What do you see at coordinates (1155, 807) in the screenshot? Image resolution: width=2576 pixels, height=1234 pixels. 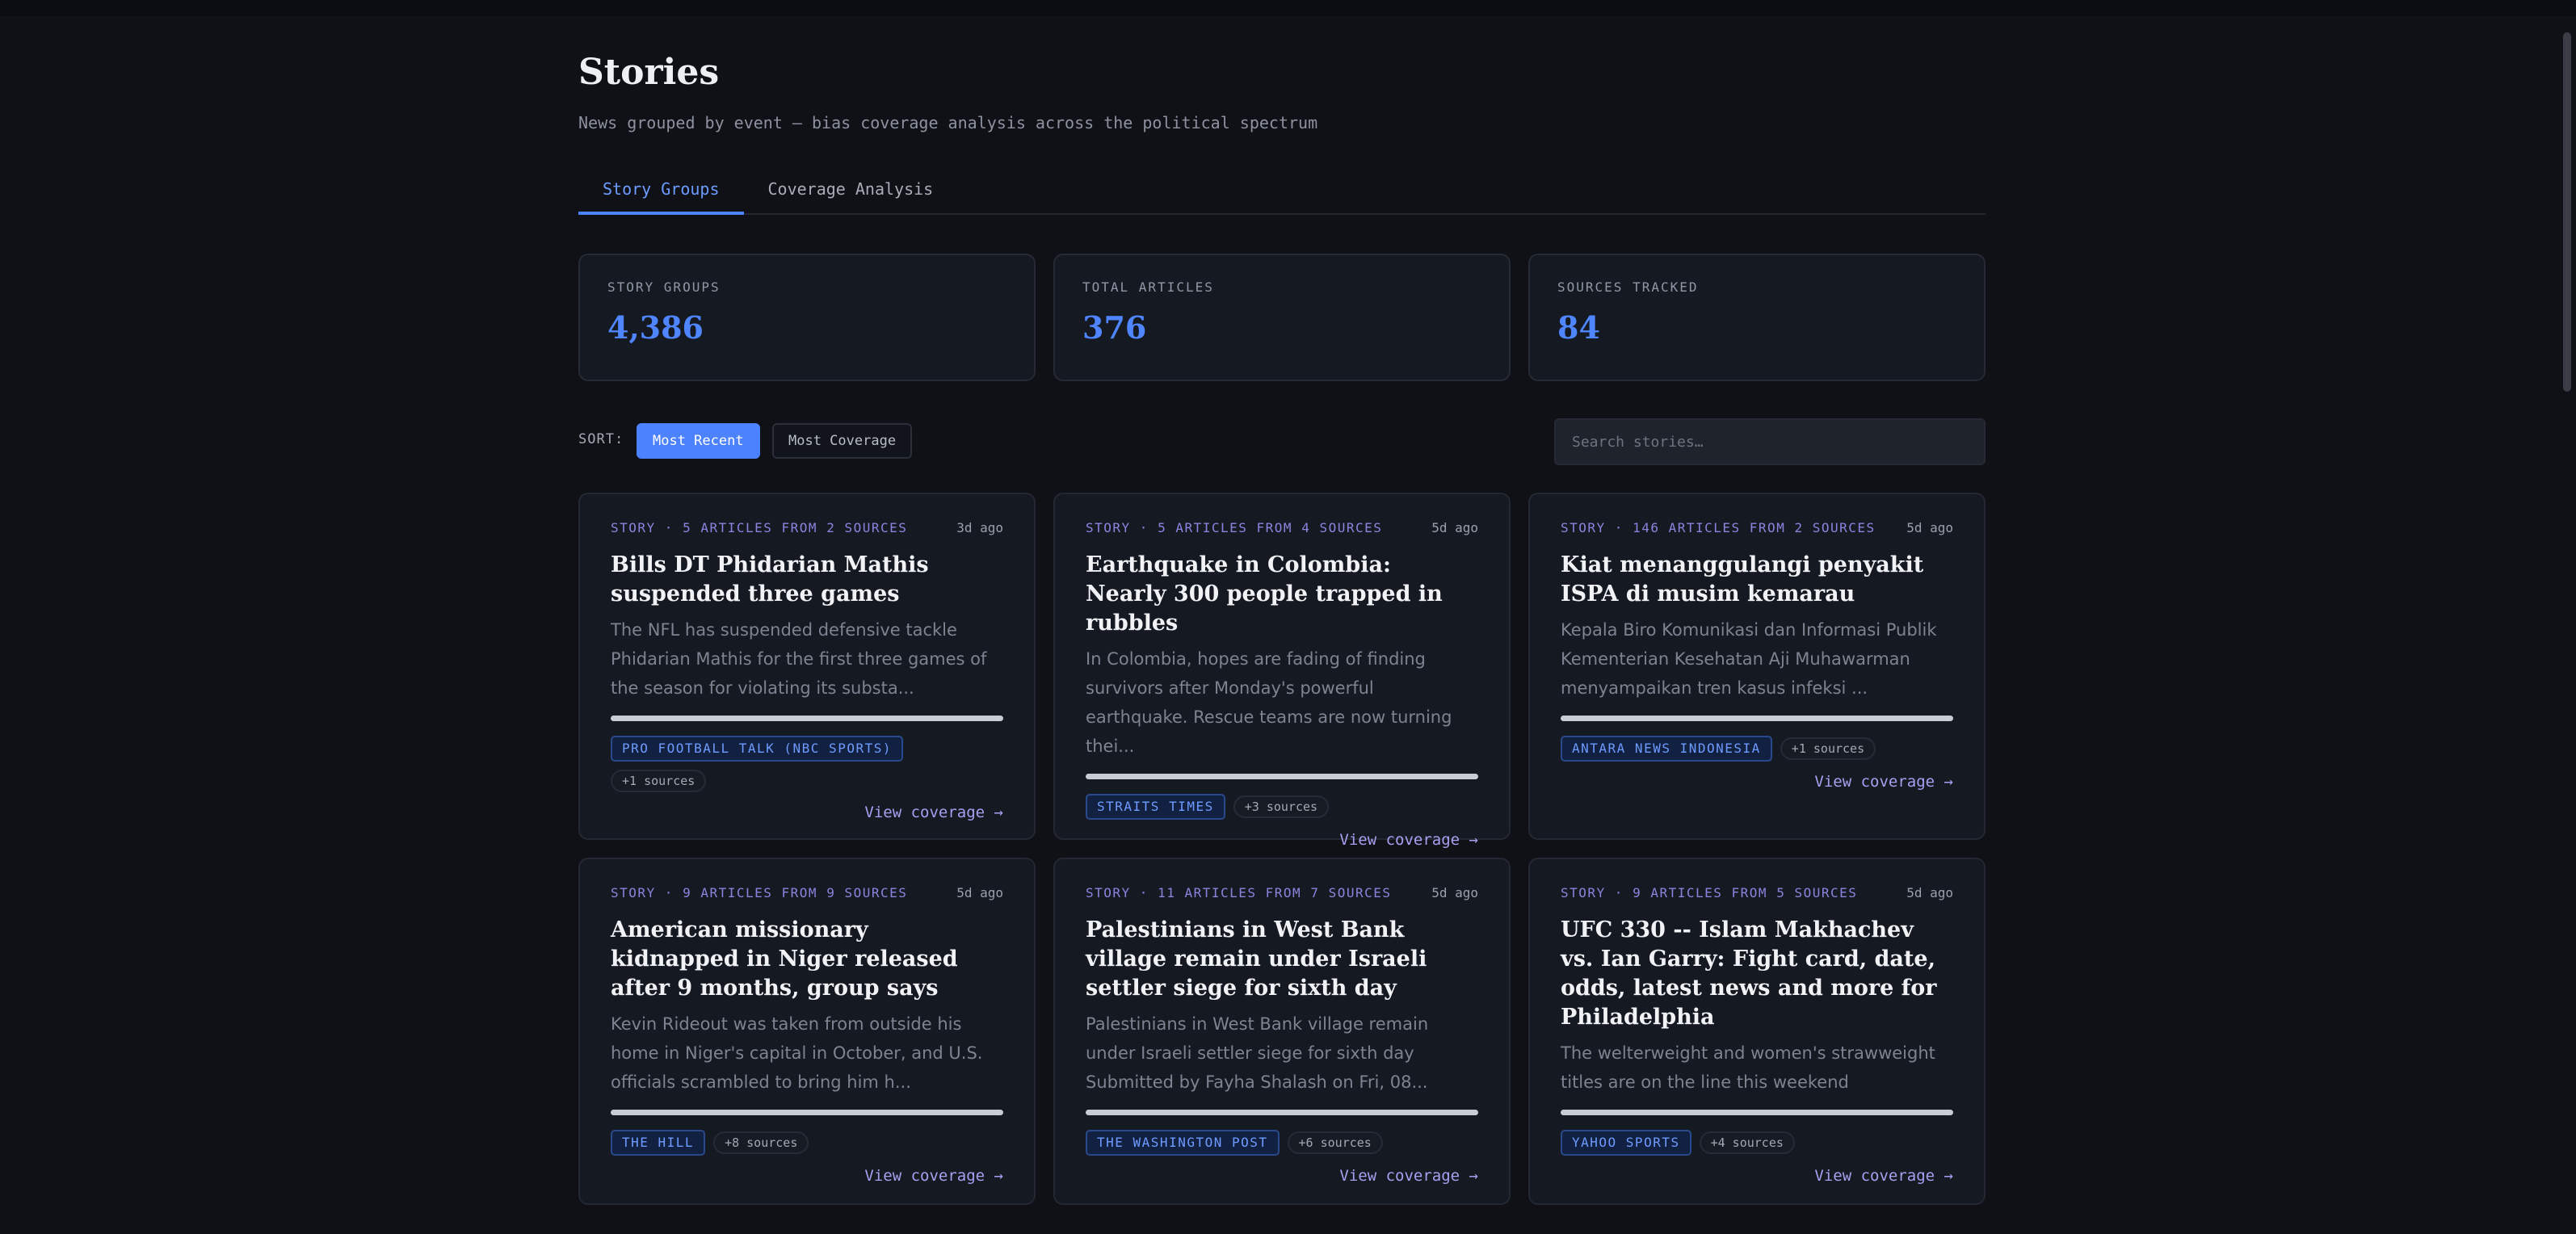 I see `source-tag: STRAITS TIMES` at bounding box center [1155, 807].